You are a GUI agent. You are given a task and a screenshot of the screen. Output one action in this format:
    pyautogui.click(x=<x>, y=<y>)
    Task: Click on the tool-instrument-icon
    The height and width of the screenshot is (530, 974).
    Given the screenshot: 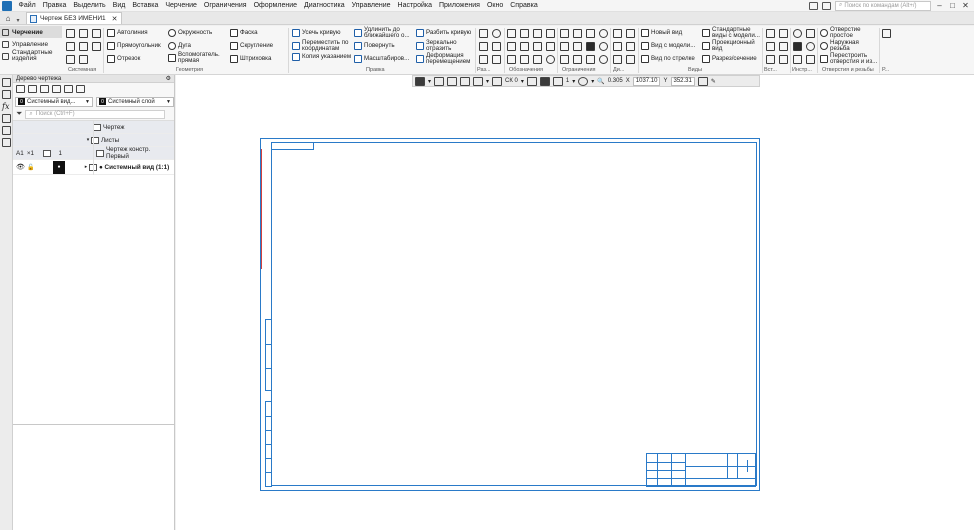 What is the action you would take?
    pyautogui.click(x=797, y=33)
    